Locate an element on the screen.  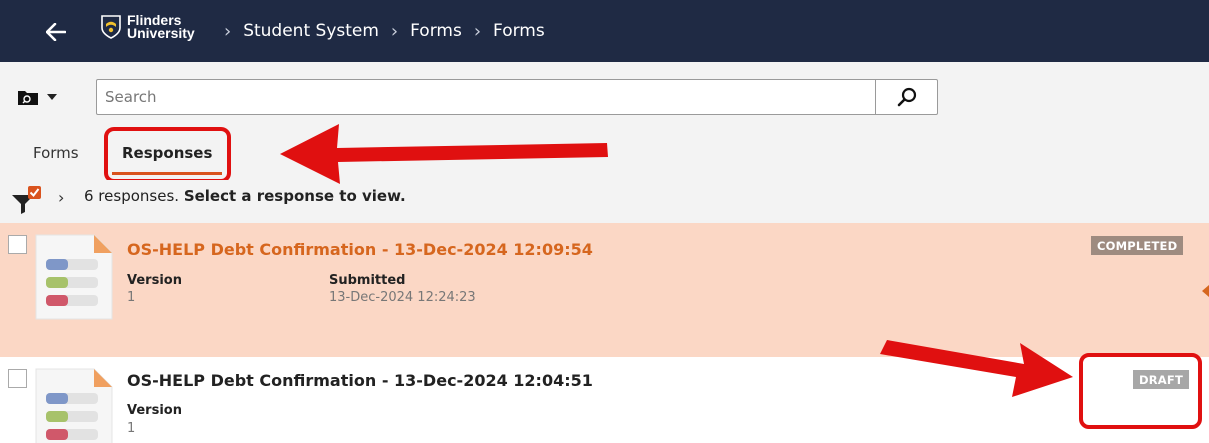
search-icon is located at coordinates (906, 97).